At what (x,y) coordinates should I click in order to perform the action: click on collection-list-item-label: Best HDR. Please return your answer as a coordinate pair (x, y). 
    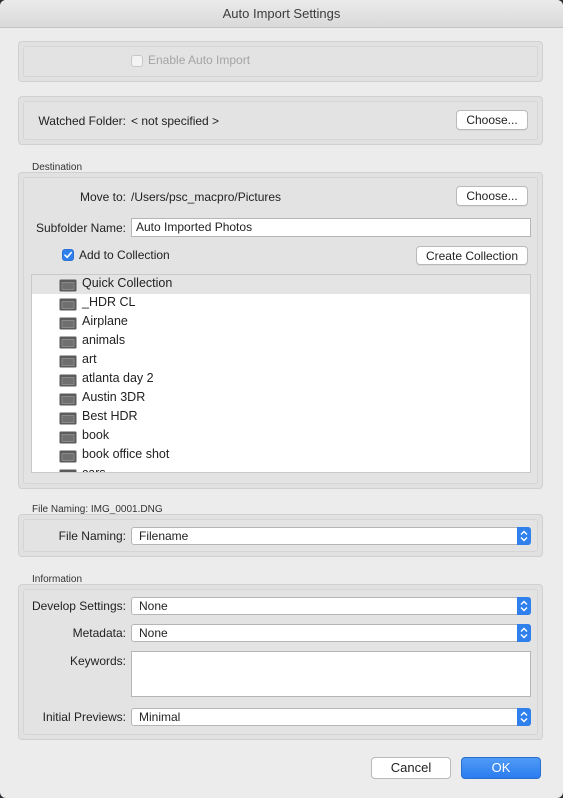
    Looking at the image, I should click on (110, 416).